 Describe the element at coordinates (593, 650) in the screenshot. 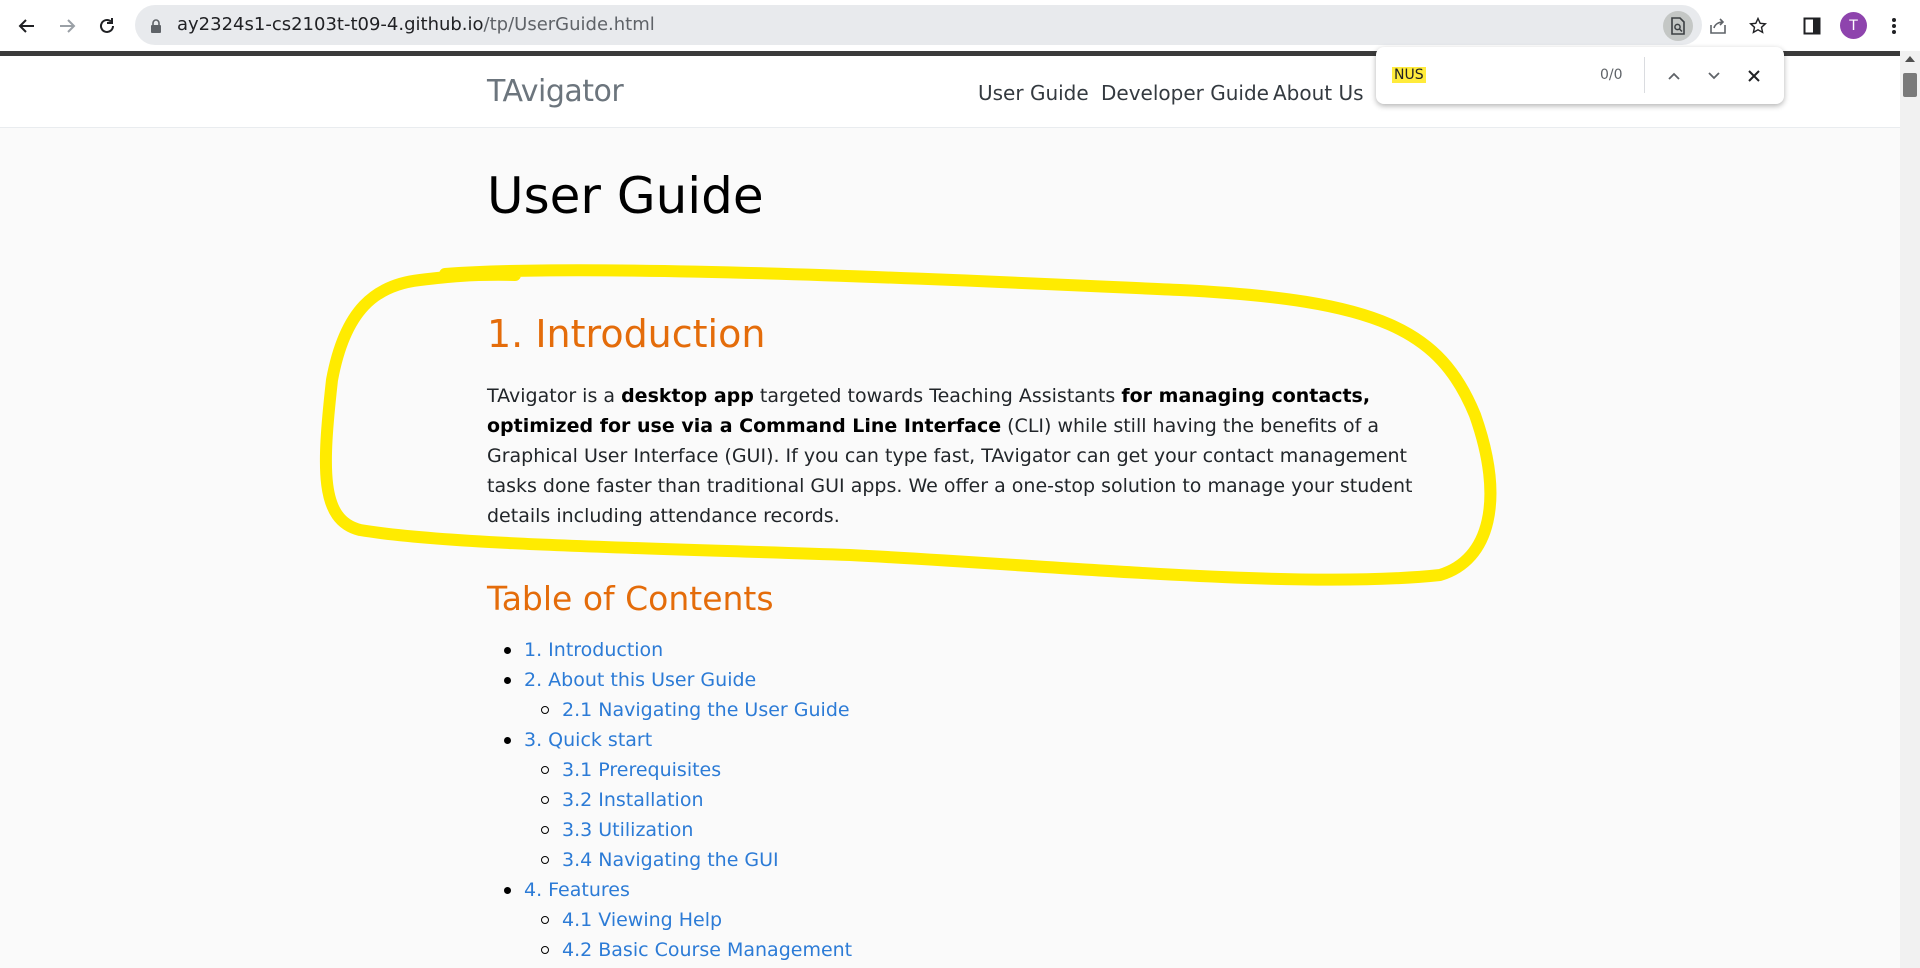

I see `toc-link: 1. Introduction` at that location.